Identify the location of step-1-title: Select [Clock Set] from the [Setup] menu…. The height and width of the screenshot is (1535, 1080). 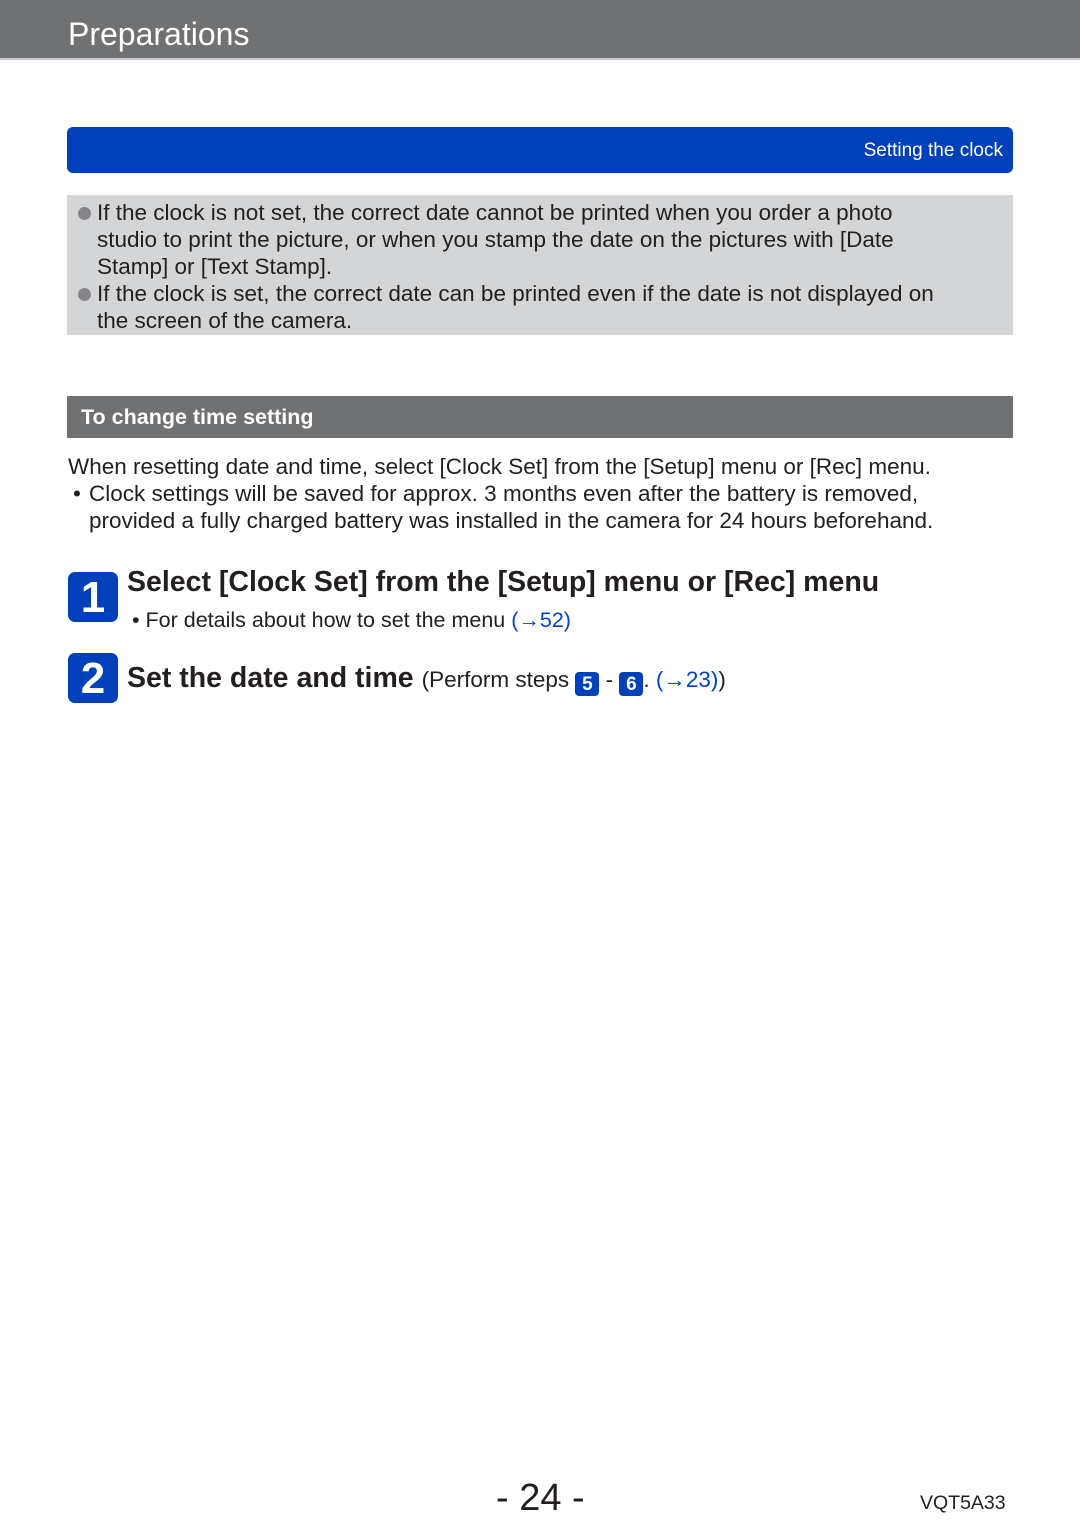
(503, 582).